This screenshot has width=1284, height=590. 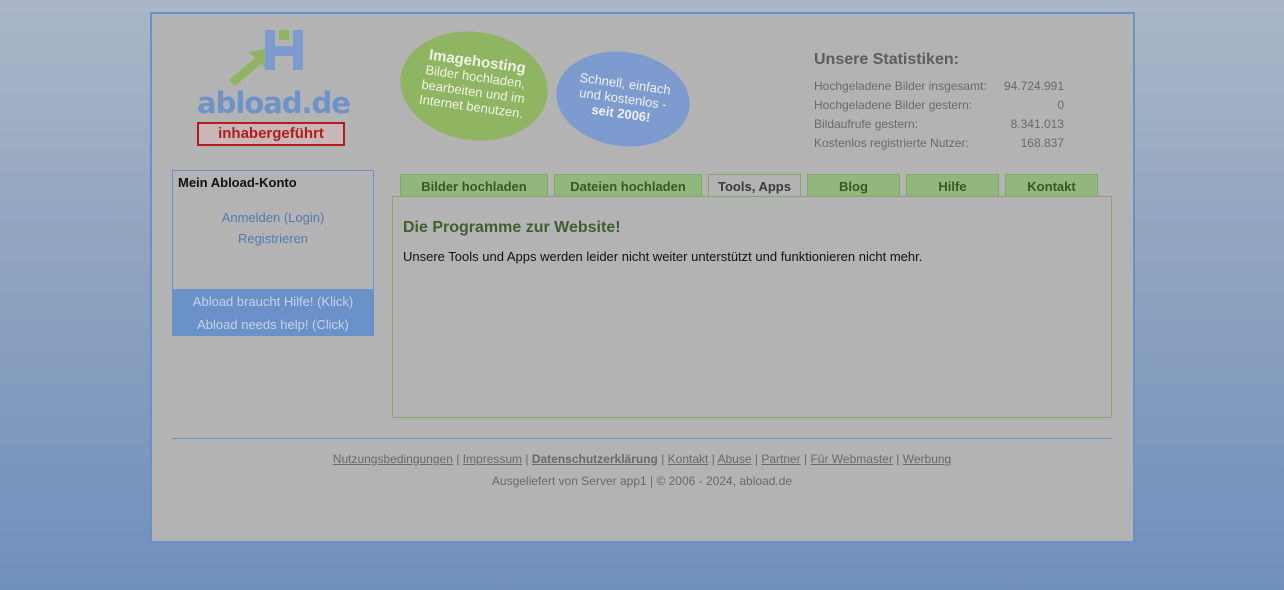 I want to click on footer-link-webmaster: Für Webmaster, so click(x=851, y=459).